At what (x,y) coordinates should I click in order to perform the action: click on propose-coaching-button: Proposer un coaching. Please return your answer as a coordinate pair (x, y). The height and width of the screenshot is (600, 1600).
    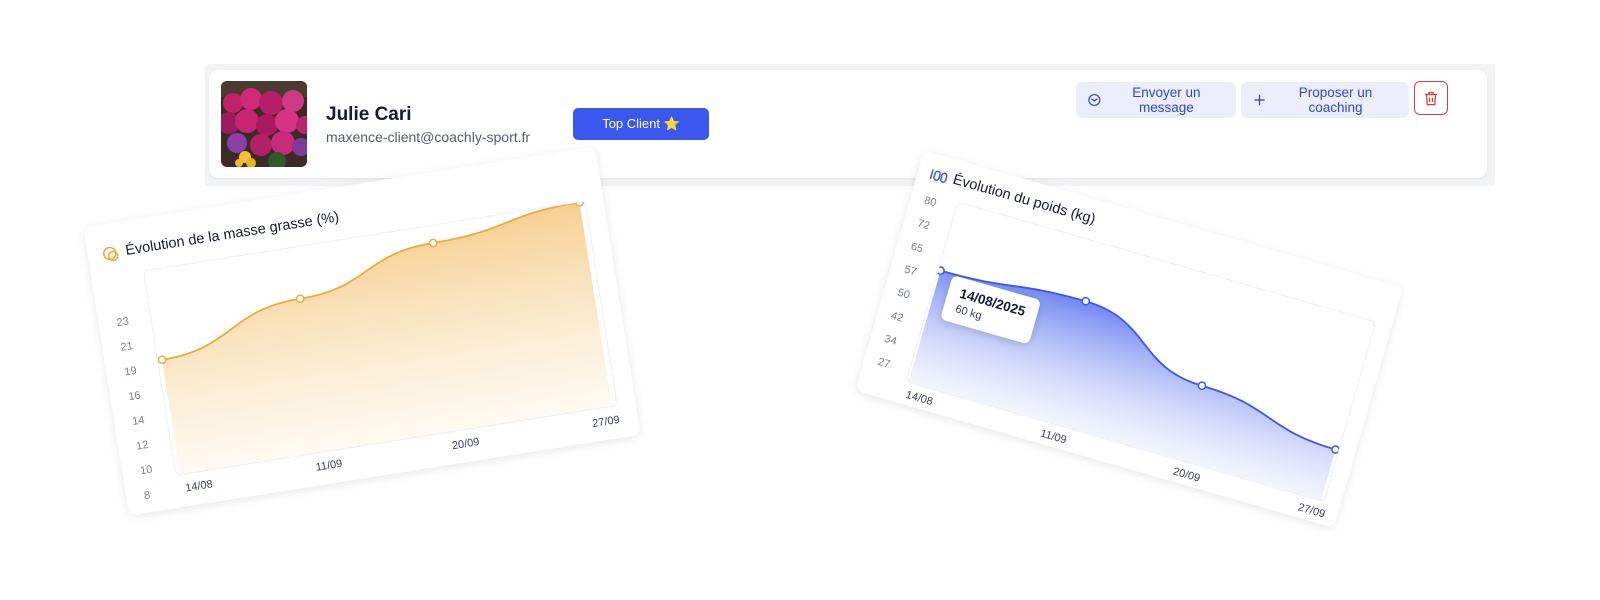
    Looking at the image, I should click on (1325, 100).